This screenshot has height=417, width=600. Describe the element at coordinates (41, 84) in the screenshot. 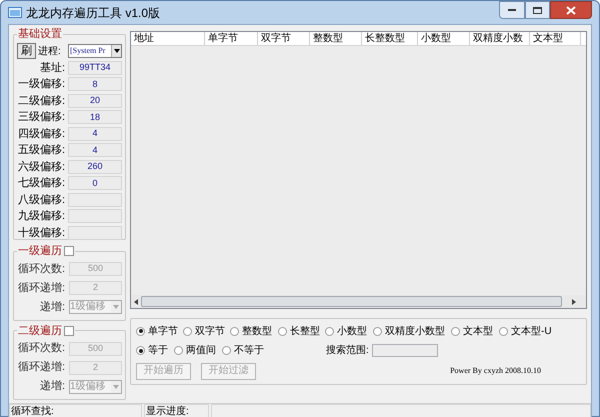

I see `field-label: 一级偏移:` at that location.